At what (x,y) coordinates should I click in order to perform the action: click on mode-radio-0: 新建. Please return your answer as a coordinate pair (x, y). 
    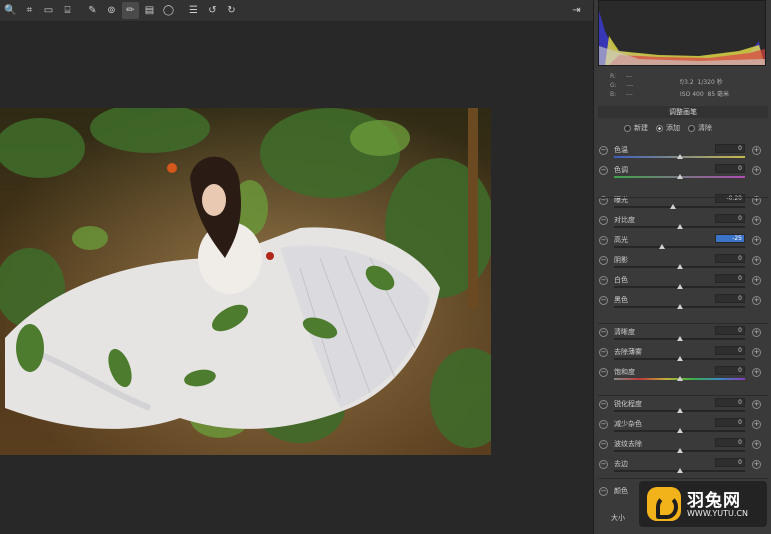
    Looking at the image, I should click on (636, 128).